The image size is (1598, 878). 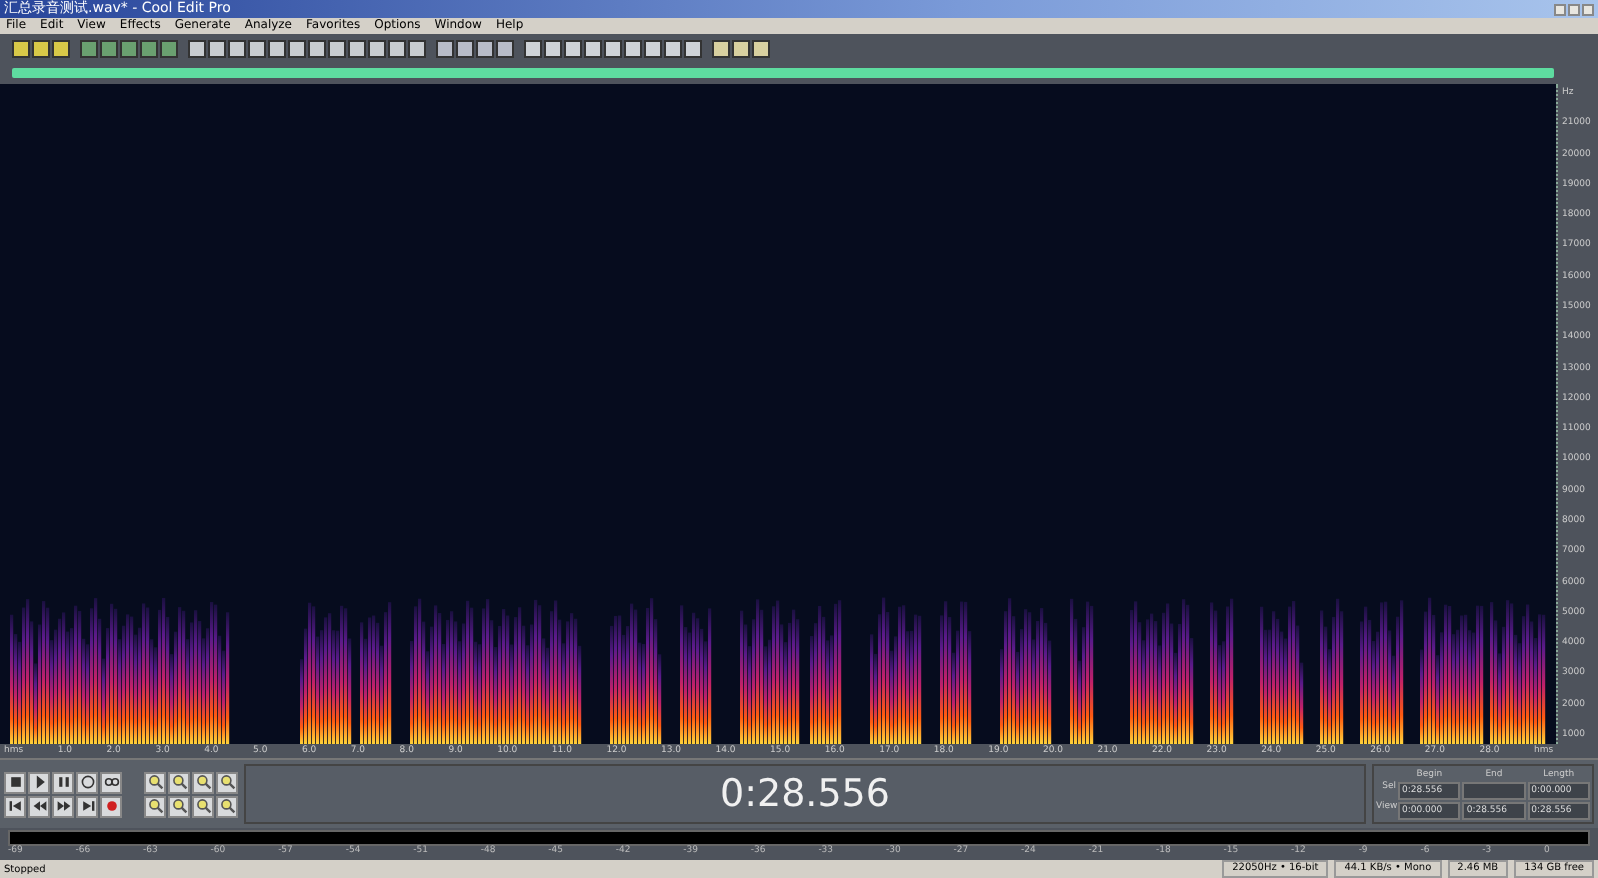 I want to click on stop-icon, so click(x=15, y=782).